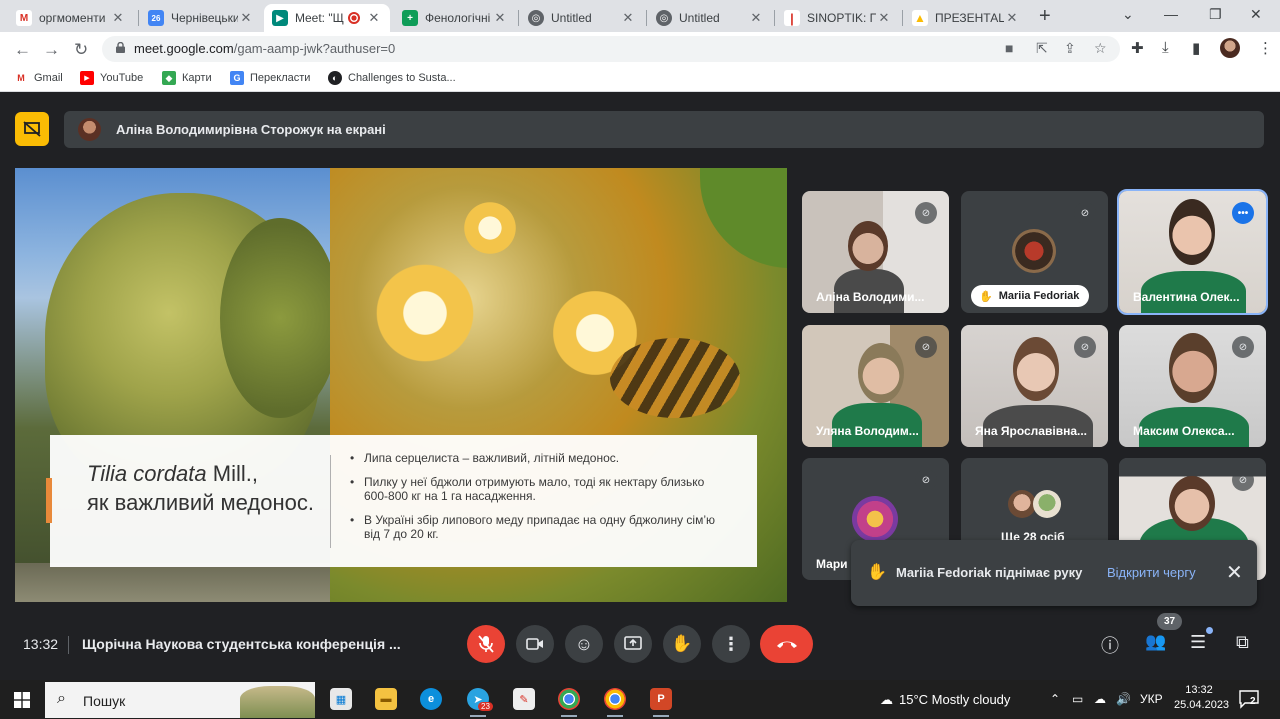  Describe the element at coordinates (1009, 48) in the screenshot. I see `camera-icon: ■` at that location.